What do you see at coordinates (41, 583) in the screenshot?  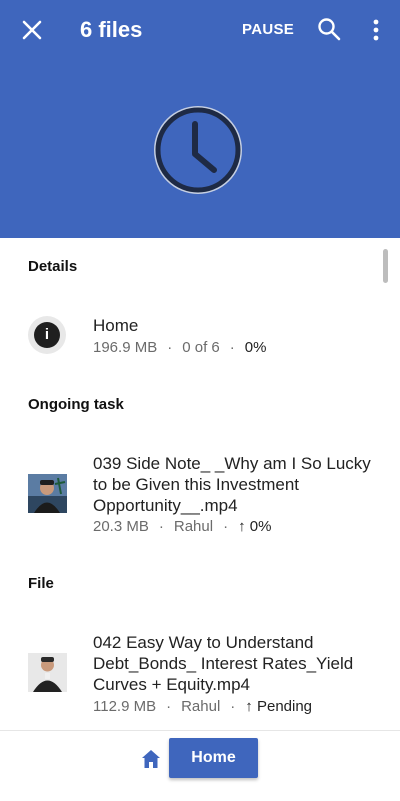 I see `file-heading: File` at bounding box center [41, 583].